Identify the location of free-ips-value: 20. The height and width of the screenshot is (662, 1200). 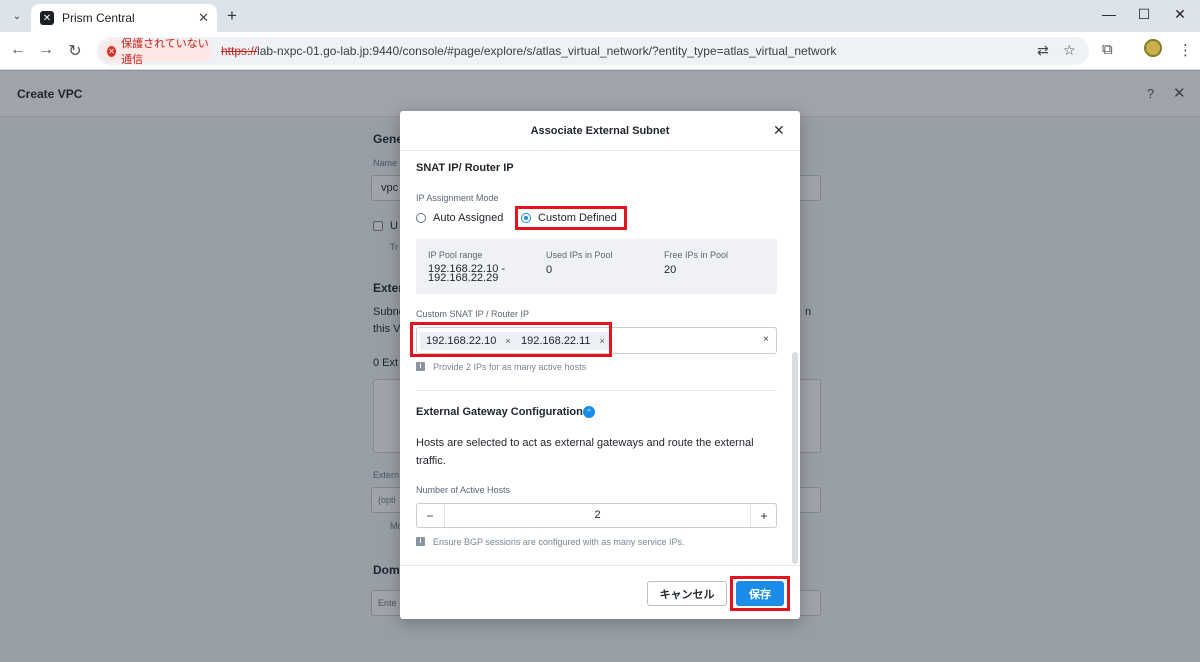
(670, 270).